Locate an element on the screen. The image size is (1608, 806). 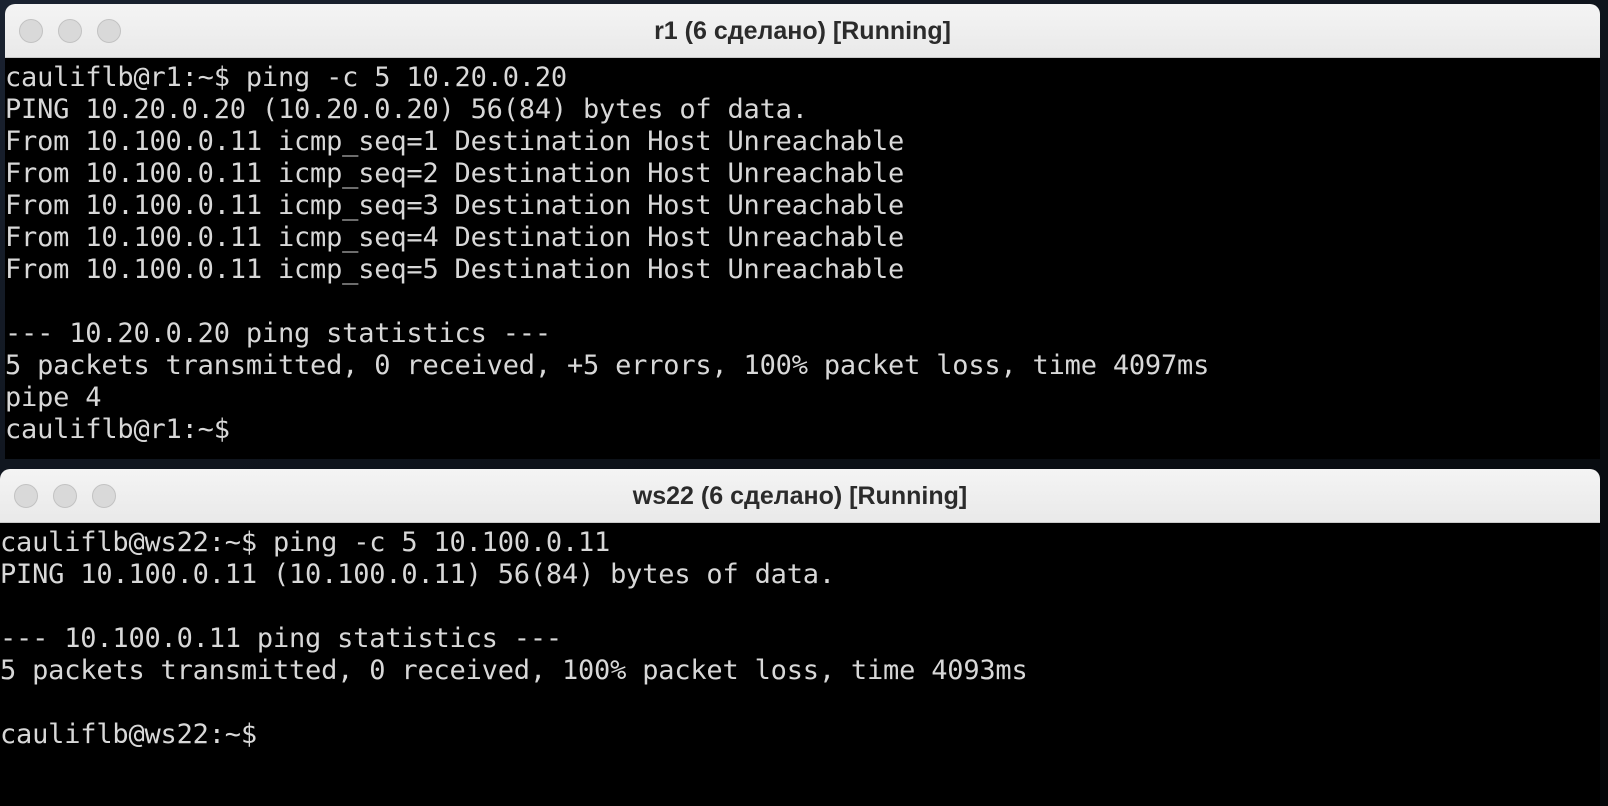
terminal-line: --- 10.100.0.11 ping statistics --- is located at coordinates (281, 638).